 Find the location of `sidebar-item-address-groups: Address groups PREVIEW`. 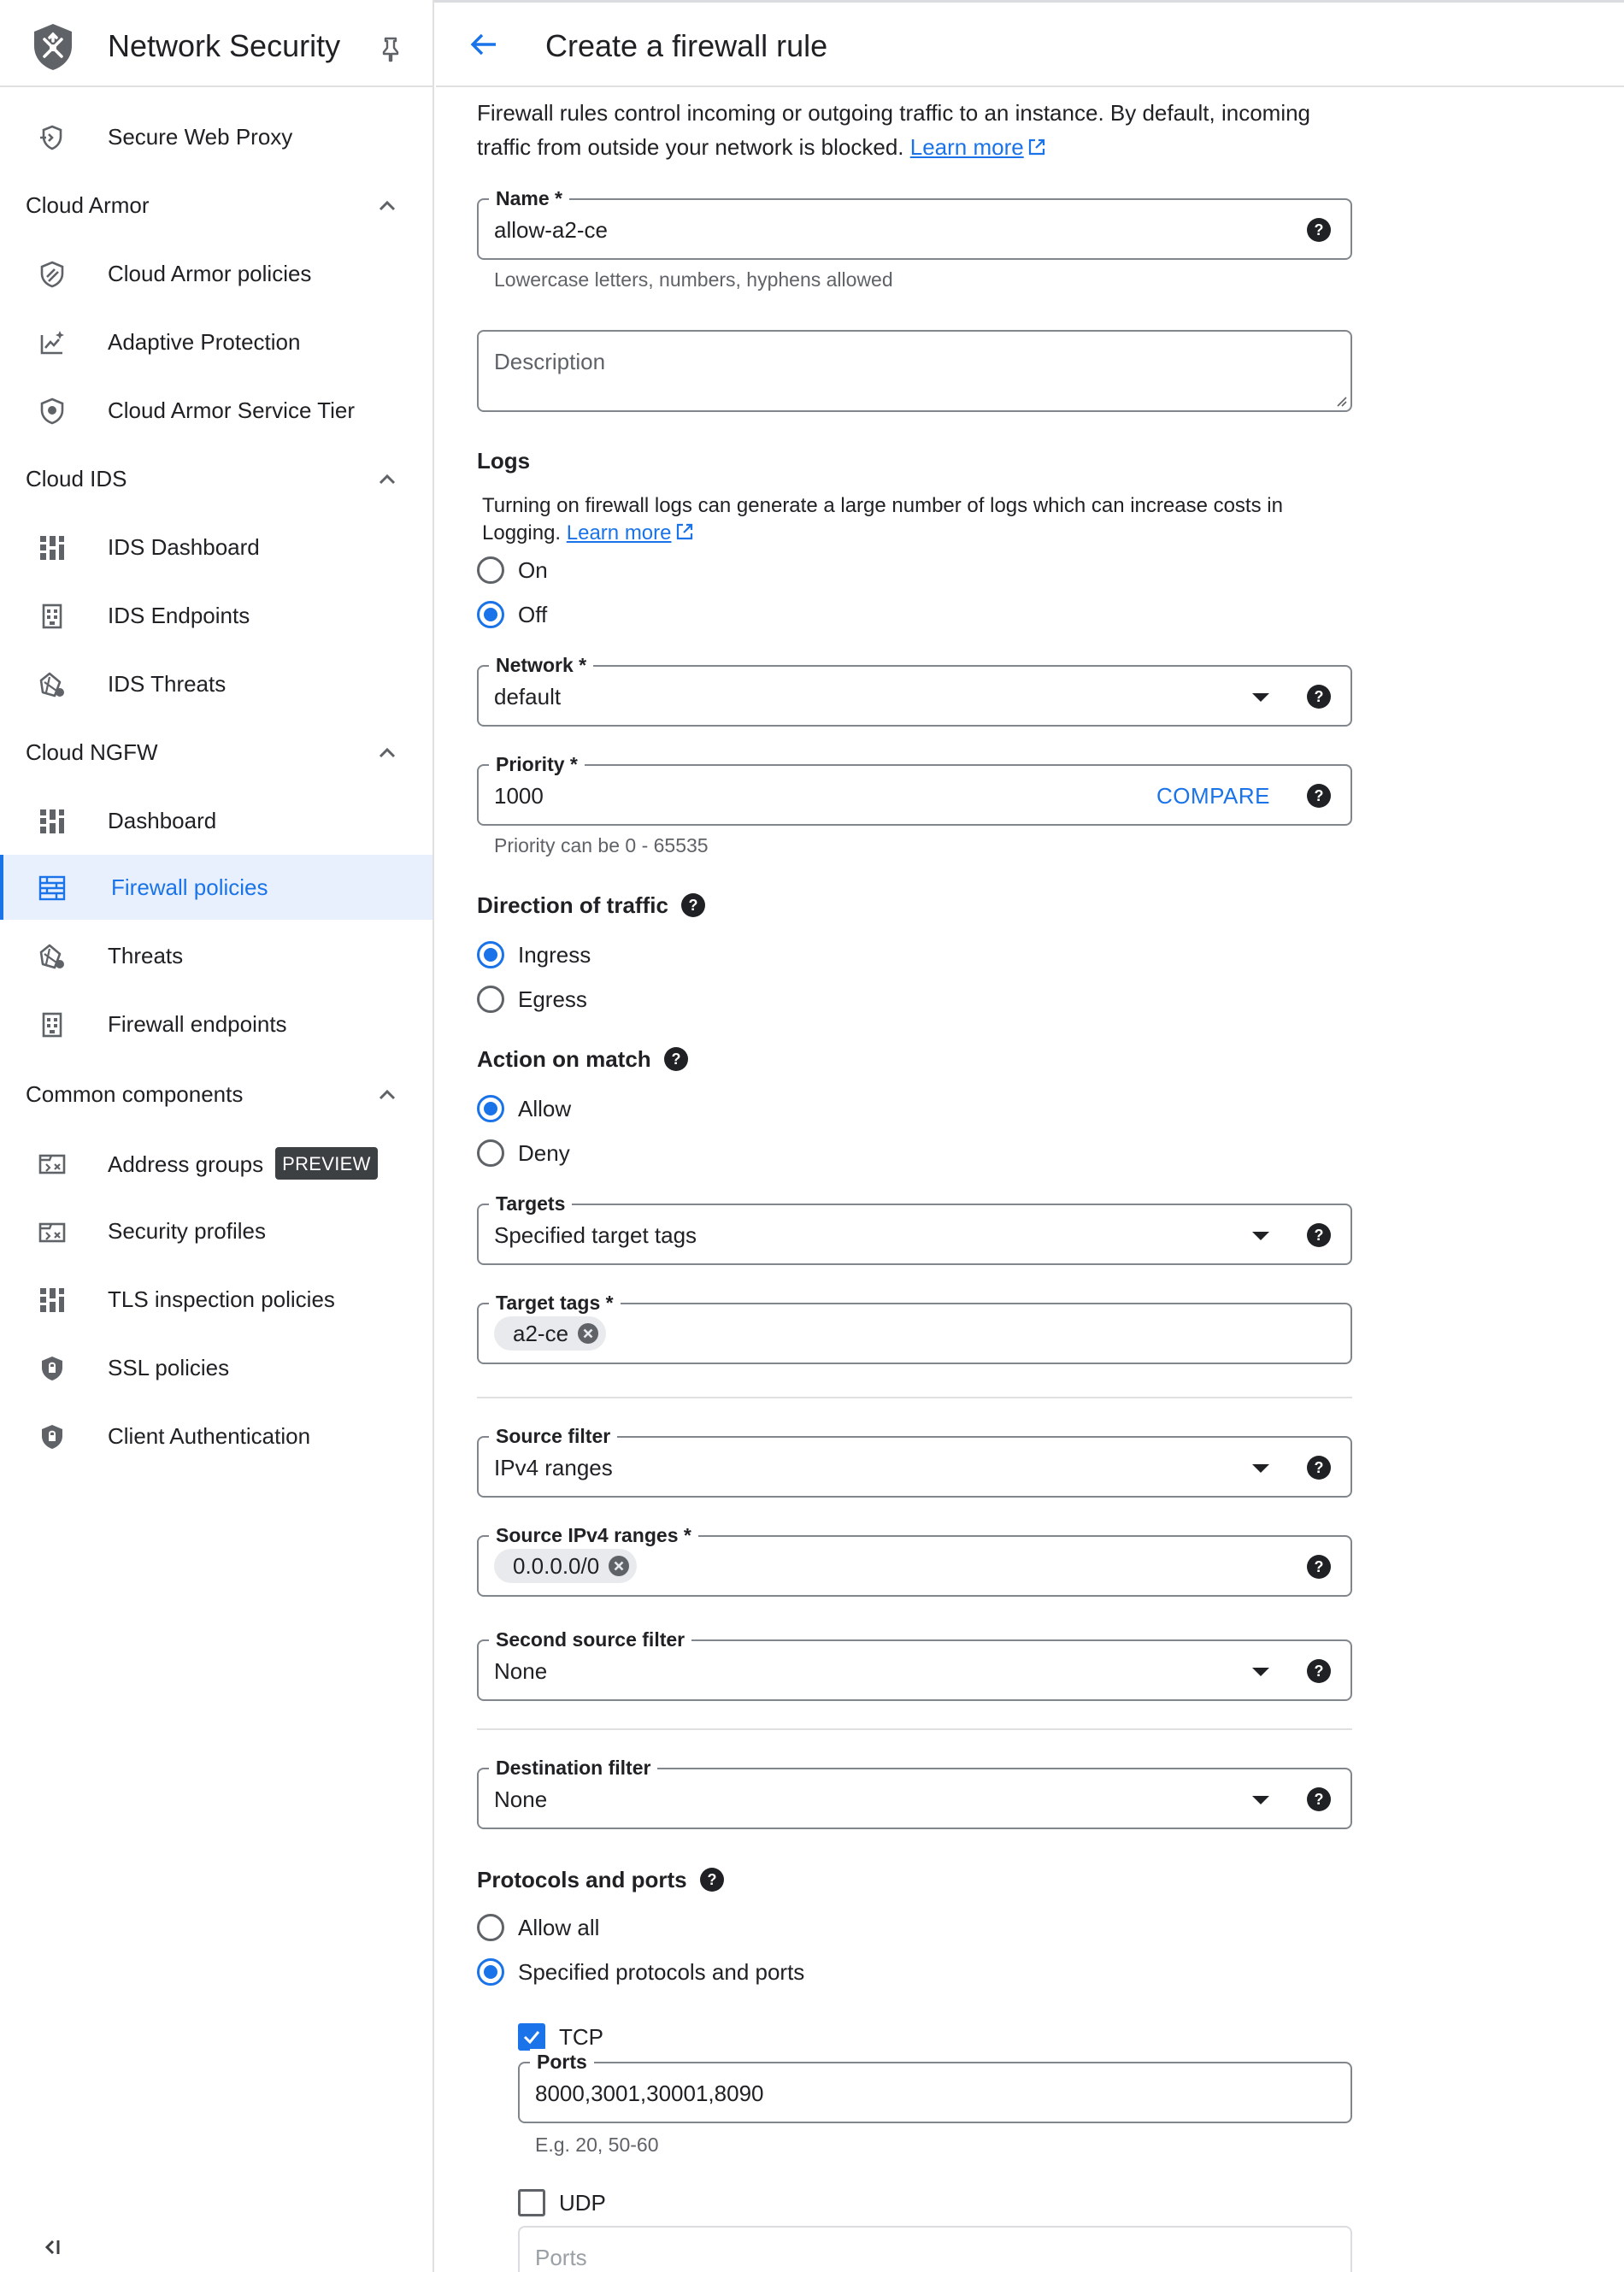

sidebar-item-address-groups: Address groups PREVIEW is located at coordinates (216, 1162).